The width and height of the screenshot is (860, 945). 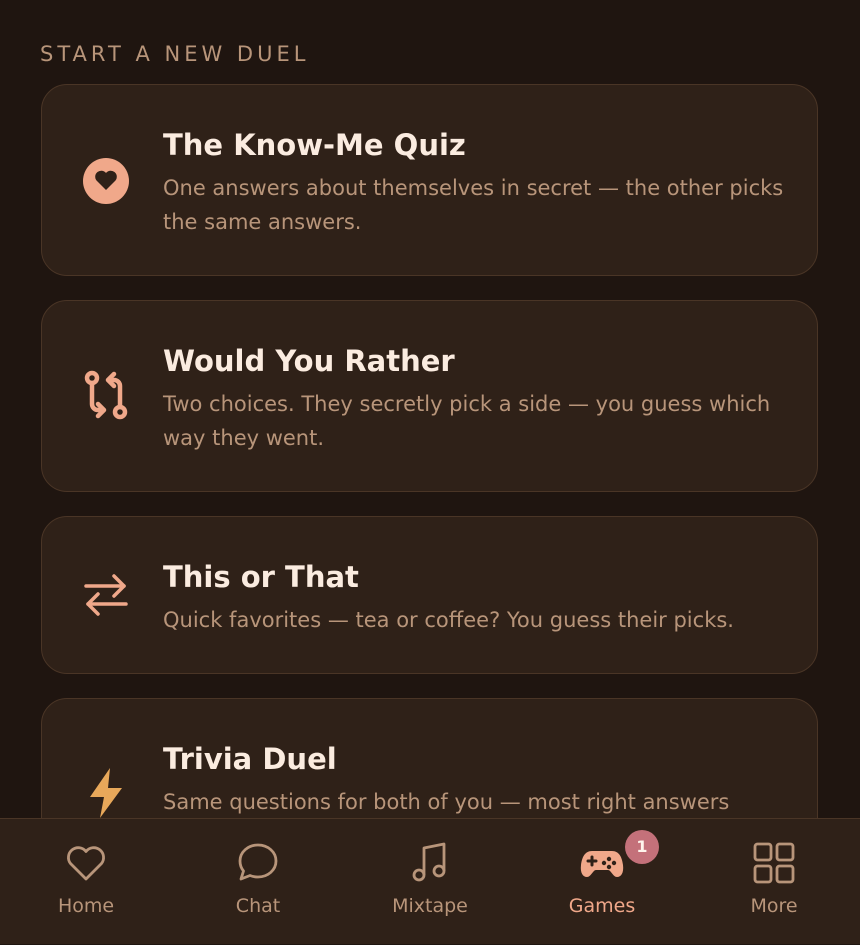 What do you see at coordinates (175, 54) in the screenshot?
I see `section-title: START A NEW DUEL` at bounding box center [175, 54].